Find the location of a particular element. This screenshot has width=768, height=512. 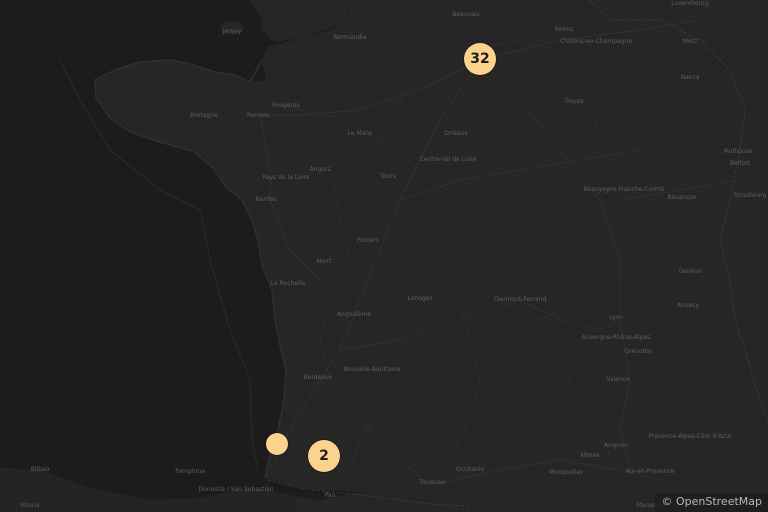

city-label: Normandie is located at coordinates (350, 37).